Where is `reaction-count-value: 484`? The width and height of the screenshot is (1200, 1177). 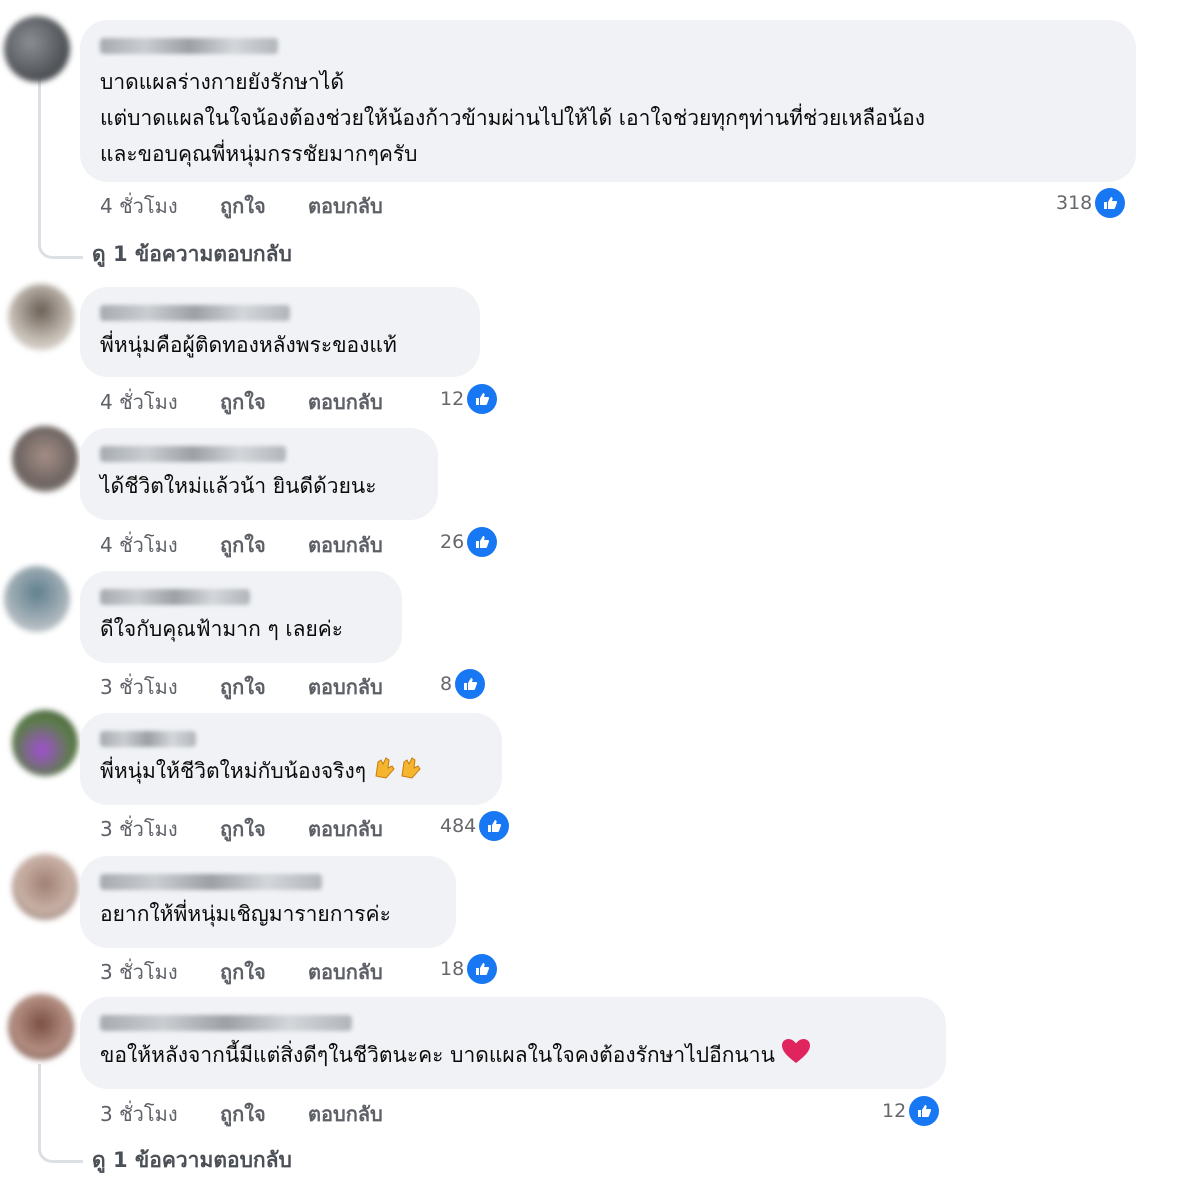 reaction-count-value: 484 is located at coordinates (458, 826).